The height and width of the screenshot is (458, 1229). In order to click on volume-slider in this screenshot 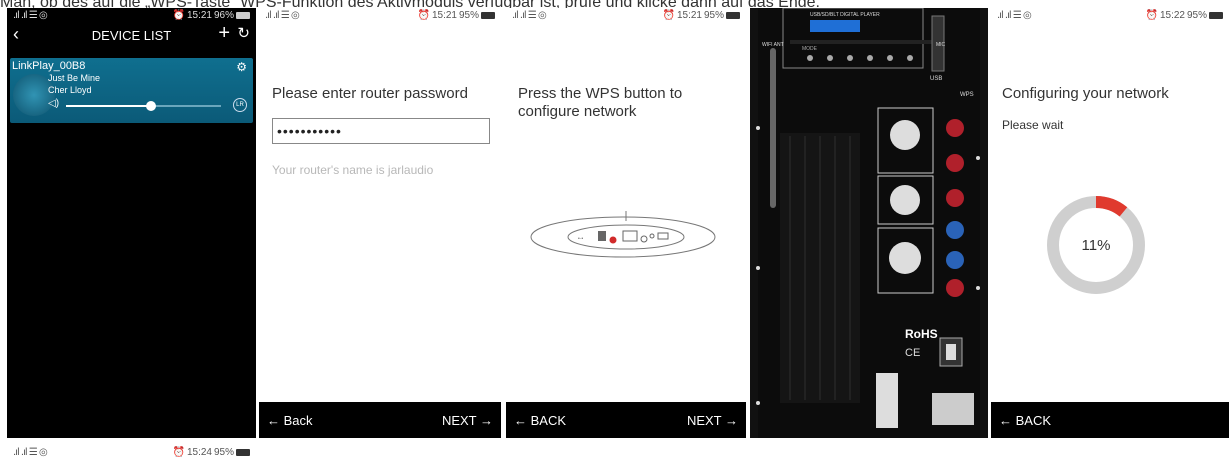, I will do `click(143, 106)`.